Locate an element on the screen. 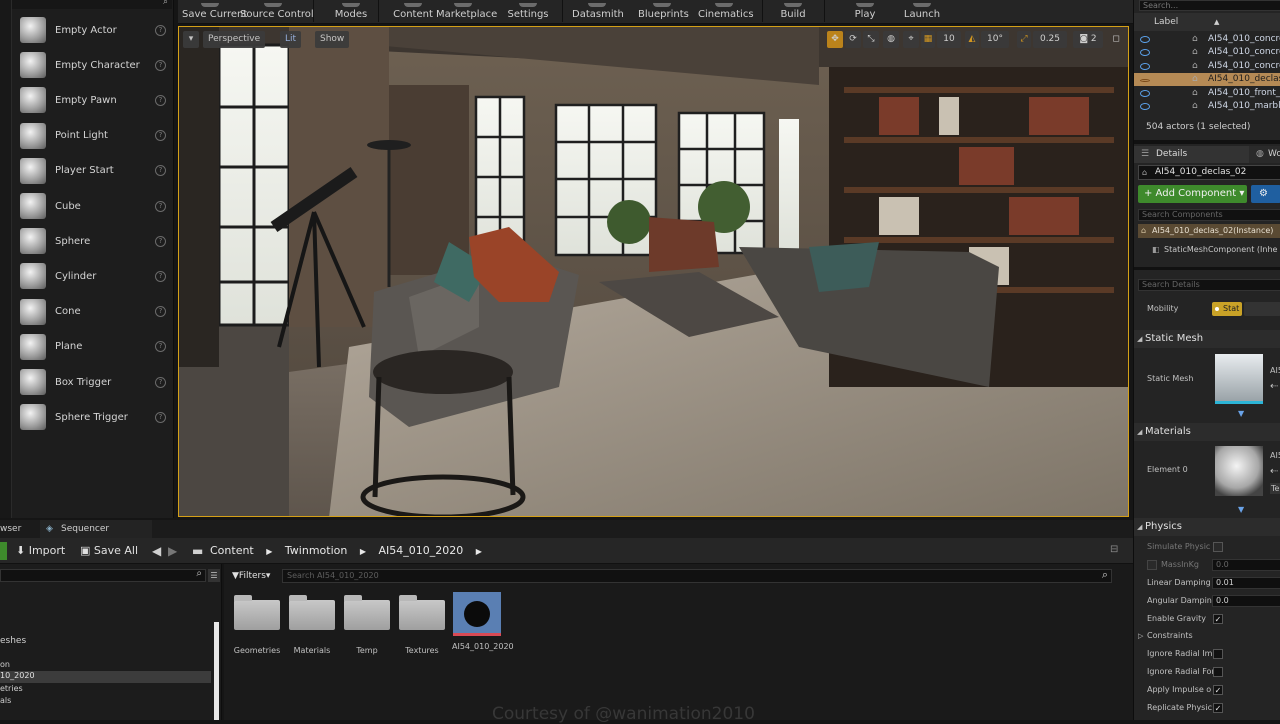 The width and height of the screenshot is (1280, 724). ignore-radial-force-checkbox is located at coordinates (1218, 672).